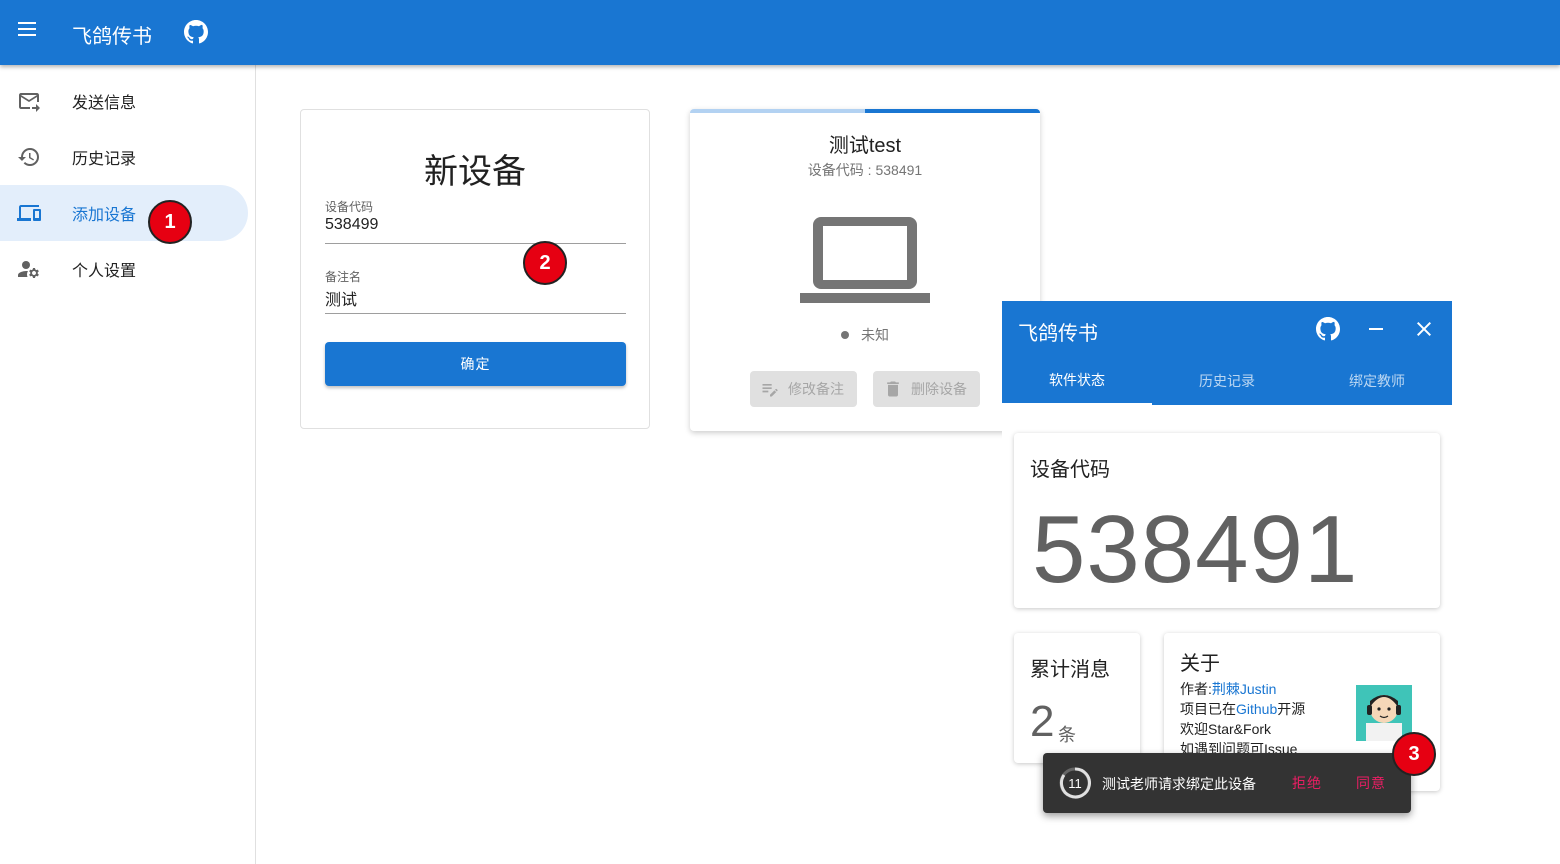 This screenshot has width=1560, height=864. What do you see at coordinates (1384, 713) in the screenshot?
I see `avatar` at bounding box center [1384, 713].